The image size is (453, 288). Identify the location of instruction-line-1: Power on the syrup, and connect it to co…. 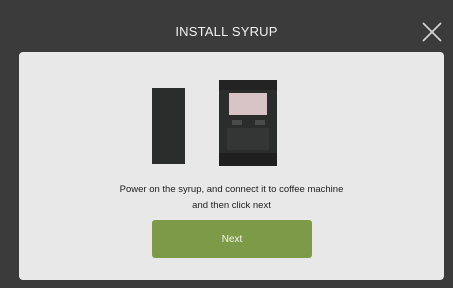
(231, 189).